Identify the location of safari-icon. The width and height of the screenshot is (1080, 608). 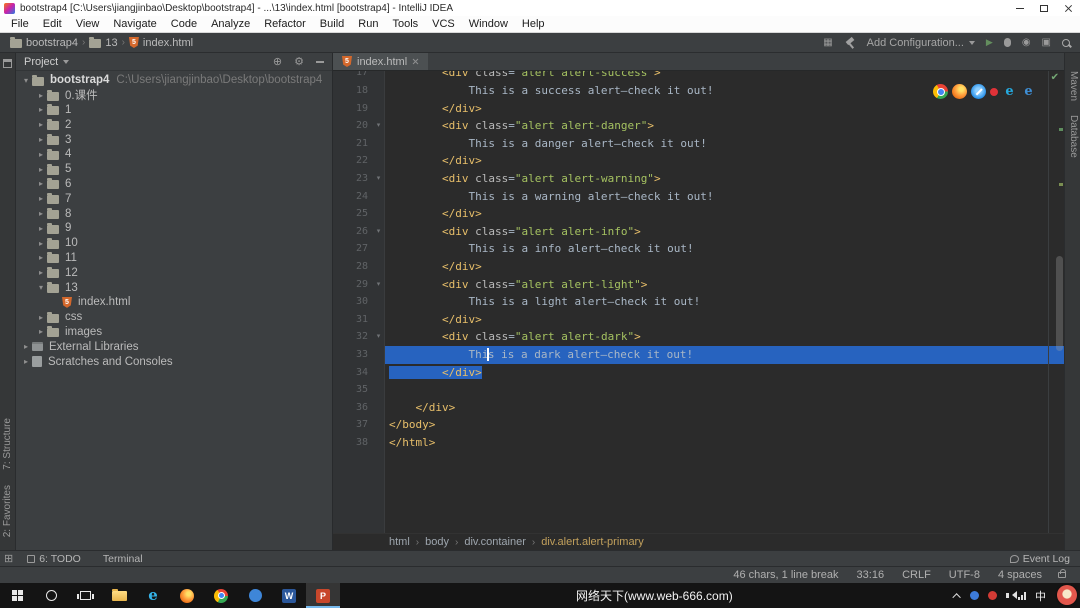
(978, 91).